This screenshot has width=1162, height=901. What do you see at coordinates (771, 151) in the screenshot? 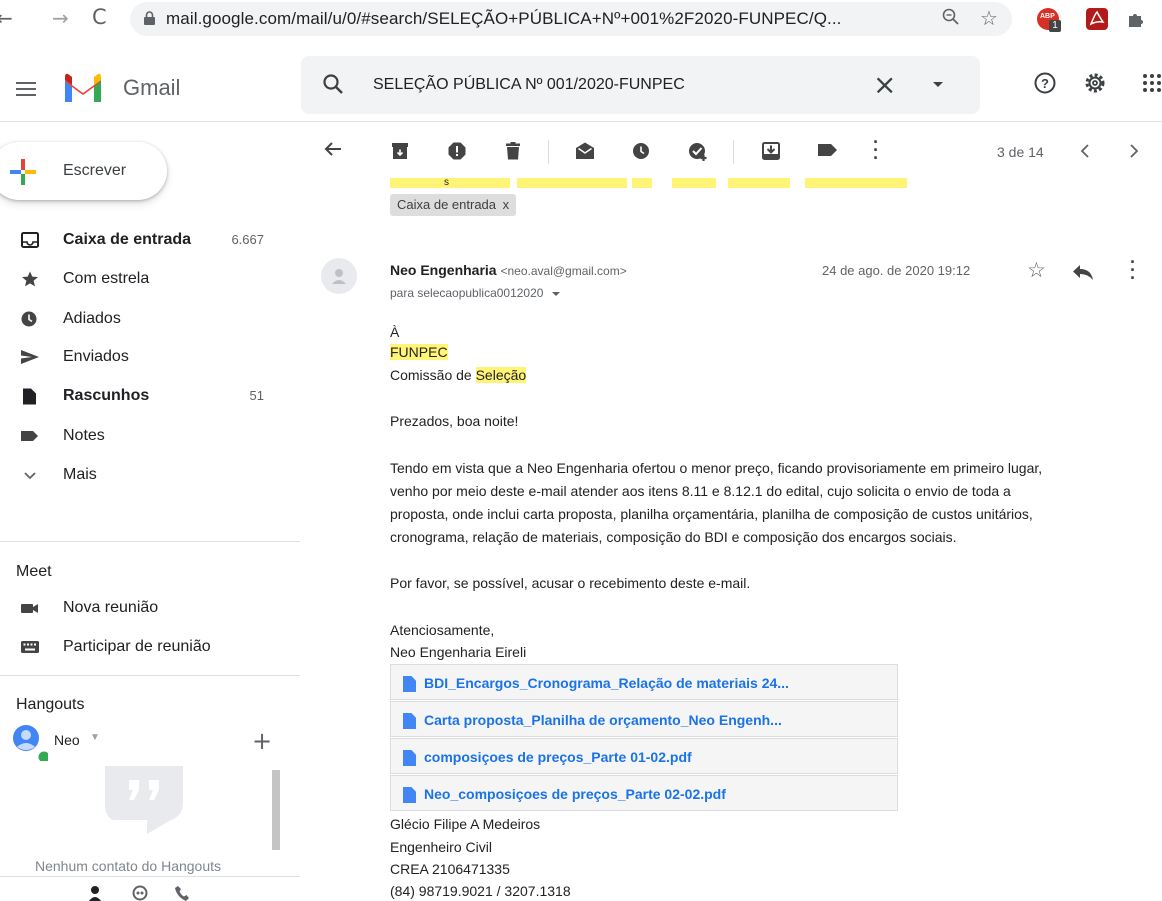
I see `move-to-icon` at bounding box center [771, 151].